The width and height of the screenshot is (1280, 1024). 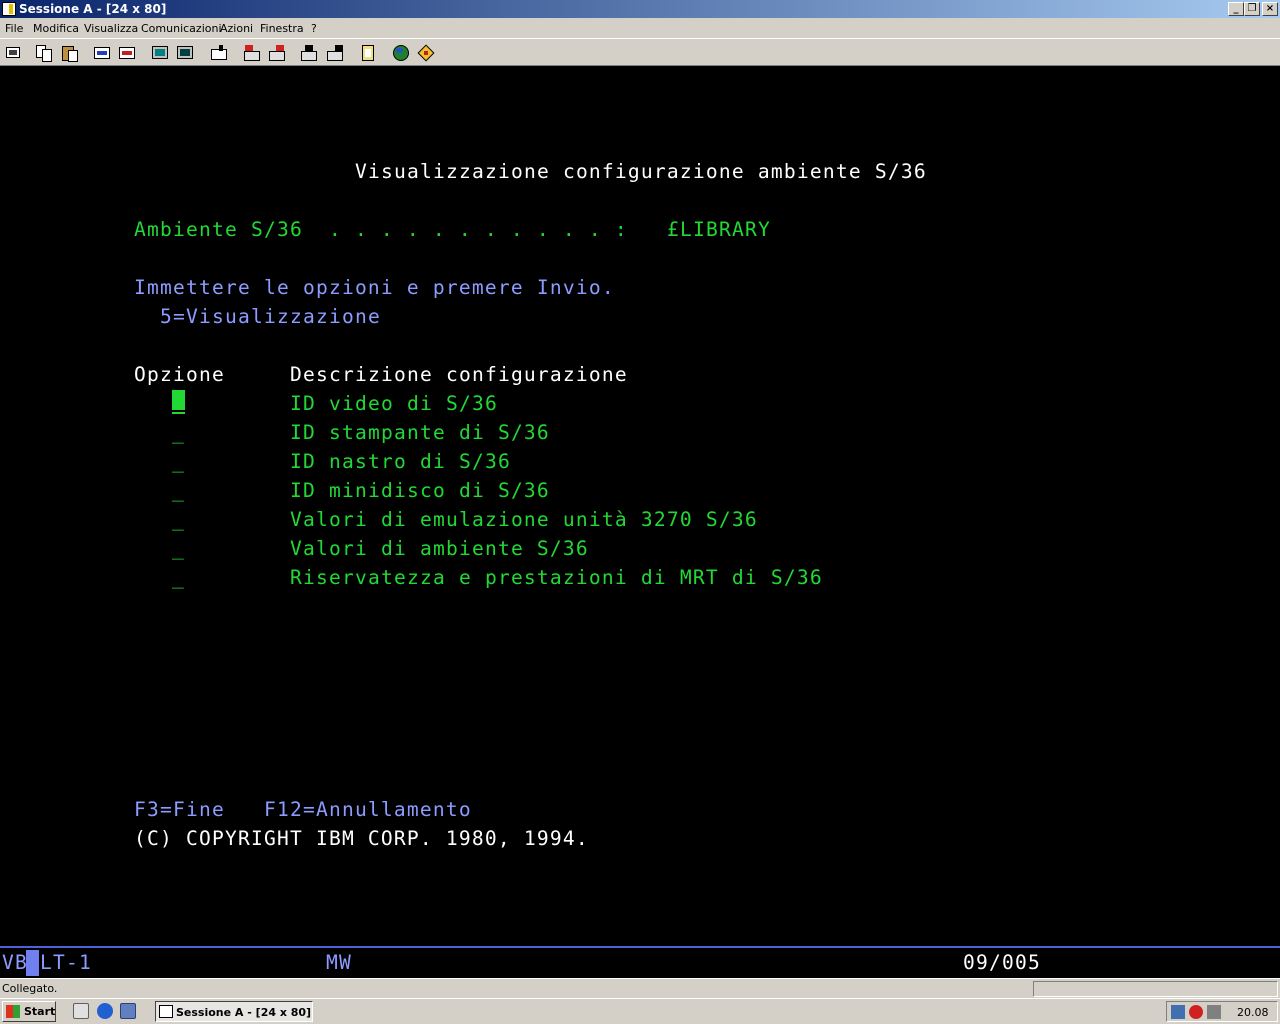 I want to click on oia-session: LT-1, so click(x=66, y=962).